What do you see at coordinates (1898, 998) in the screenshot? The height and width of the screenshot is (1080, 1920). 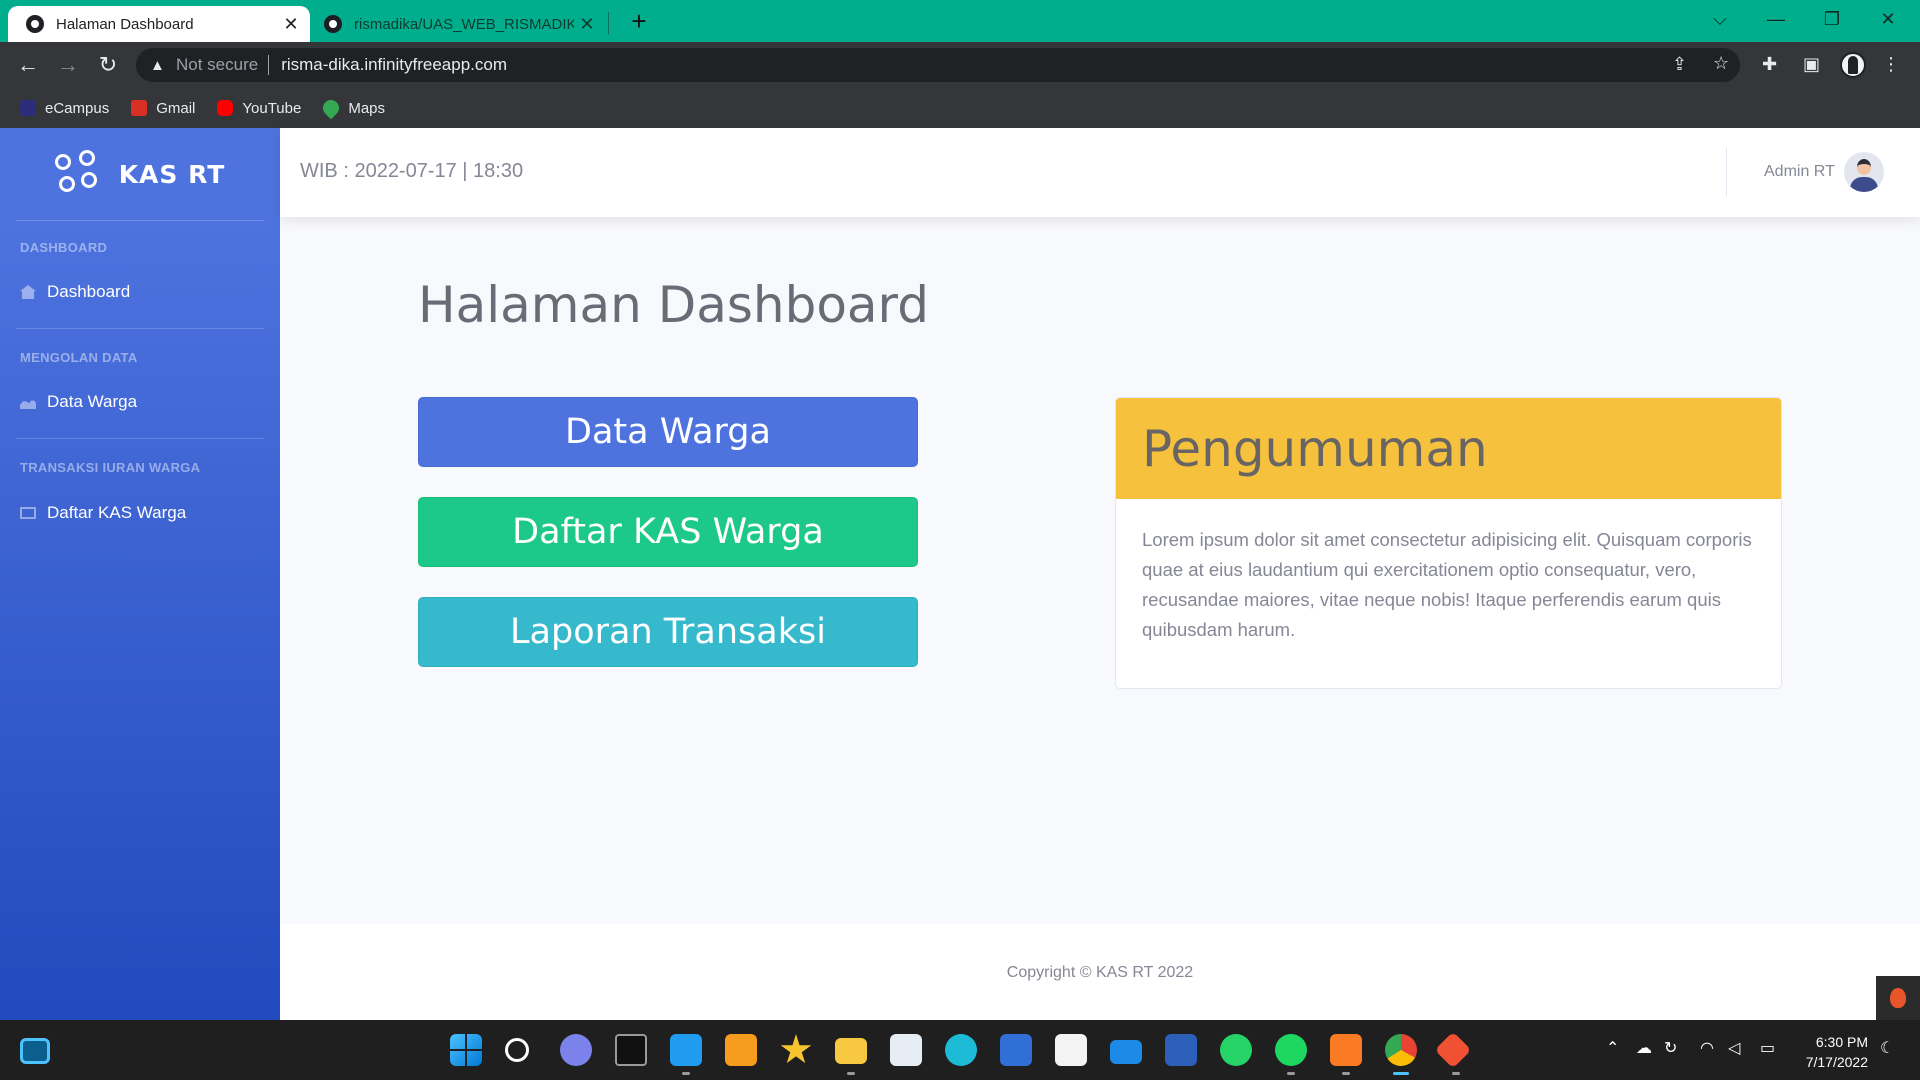 I see `fire-icon` at bounding box center [1898, 998].